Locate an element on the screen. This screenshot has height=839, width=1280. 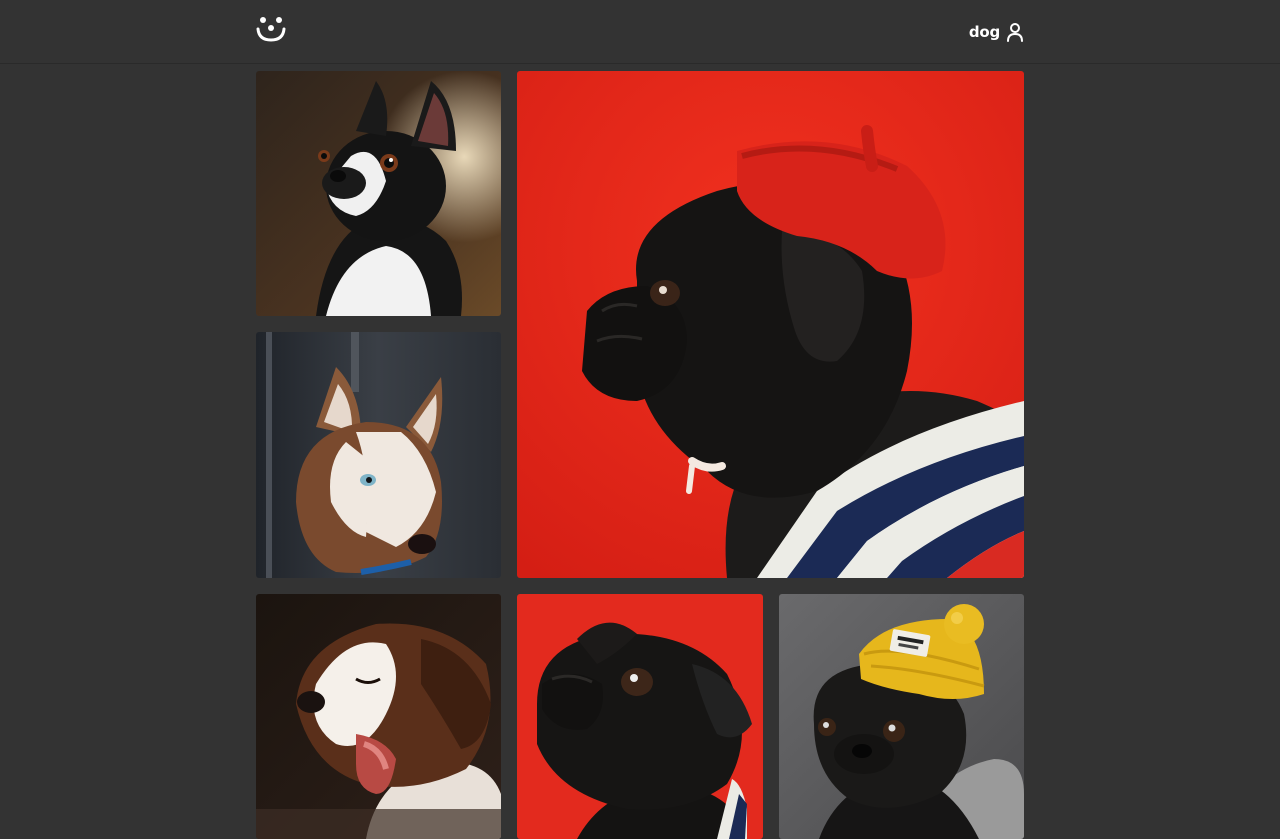
photo-tile-pug-red-background is located at coordinates (640, 716).